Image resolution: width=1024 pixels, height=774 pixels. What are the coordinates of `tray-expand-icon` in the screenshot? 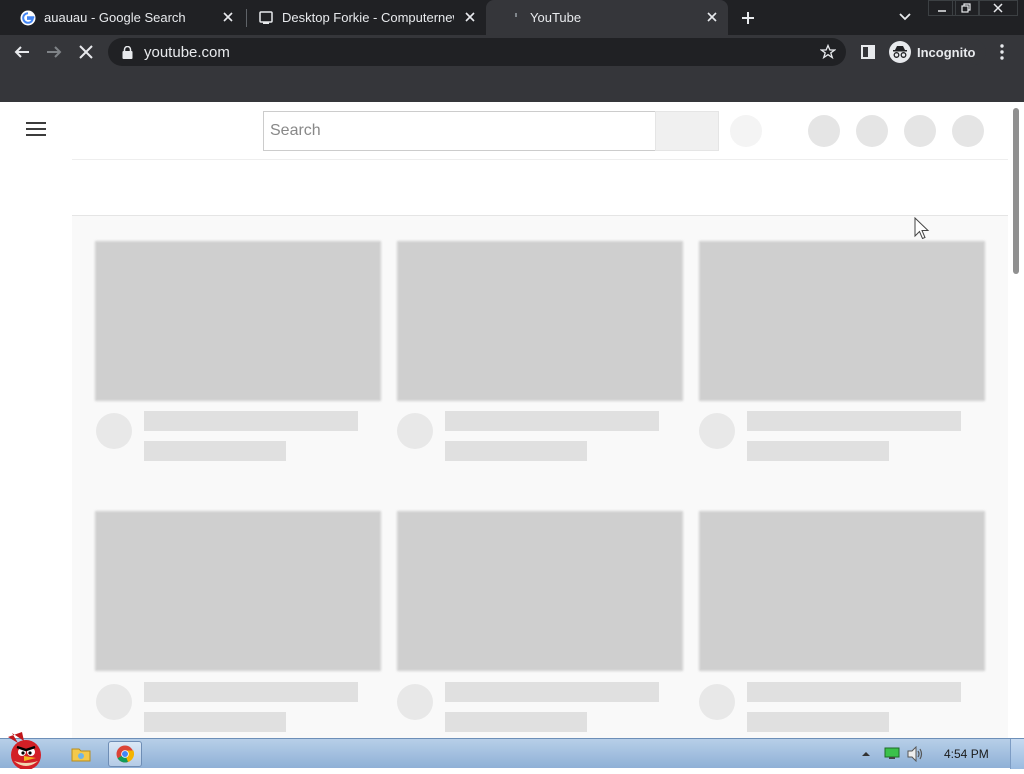 It's located at (866, 754).